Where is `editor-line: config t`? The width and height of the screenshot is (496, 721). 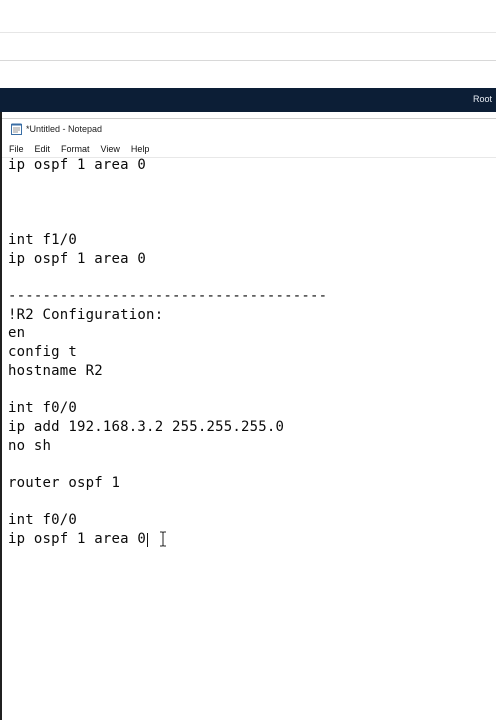 editor-line: config t is located at coordinates (43, 352).